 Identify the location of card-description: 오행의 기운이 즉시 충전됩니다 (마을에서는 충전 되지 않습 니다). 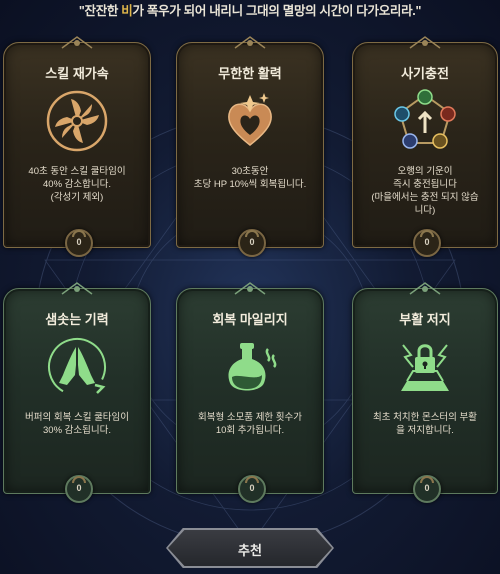
(425, 191).